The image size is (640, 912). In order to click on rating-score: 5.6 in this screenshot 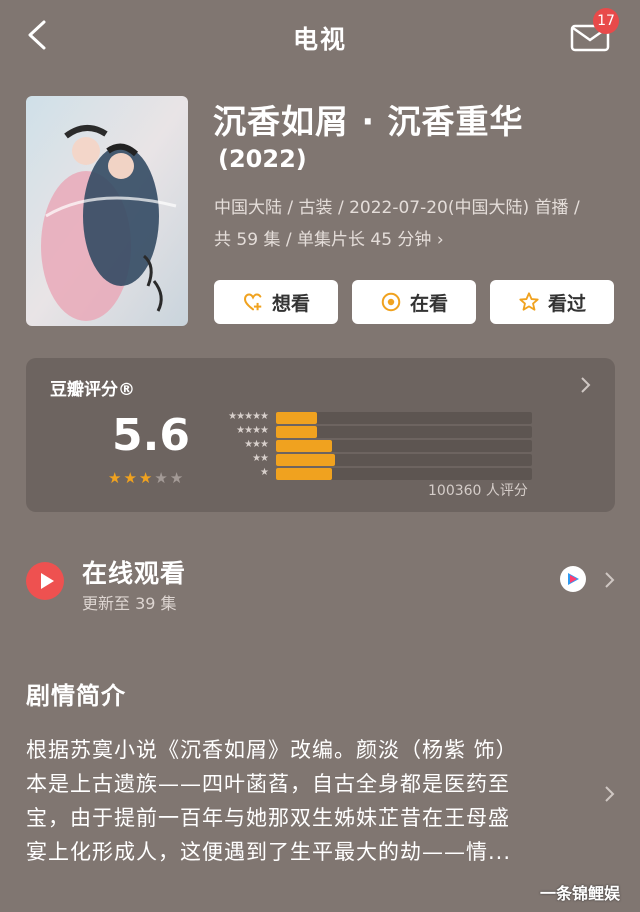, I will do `click(151, 435)`.